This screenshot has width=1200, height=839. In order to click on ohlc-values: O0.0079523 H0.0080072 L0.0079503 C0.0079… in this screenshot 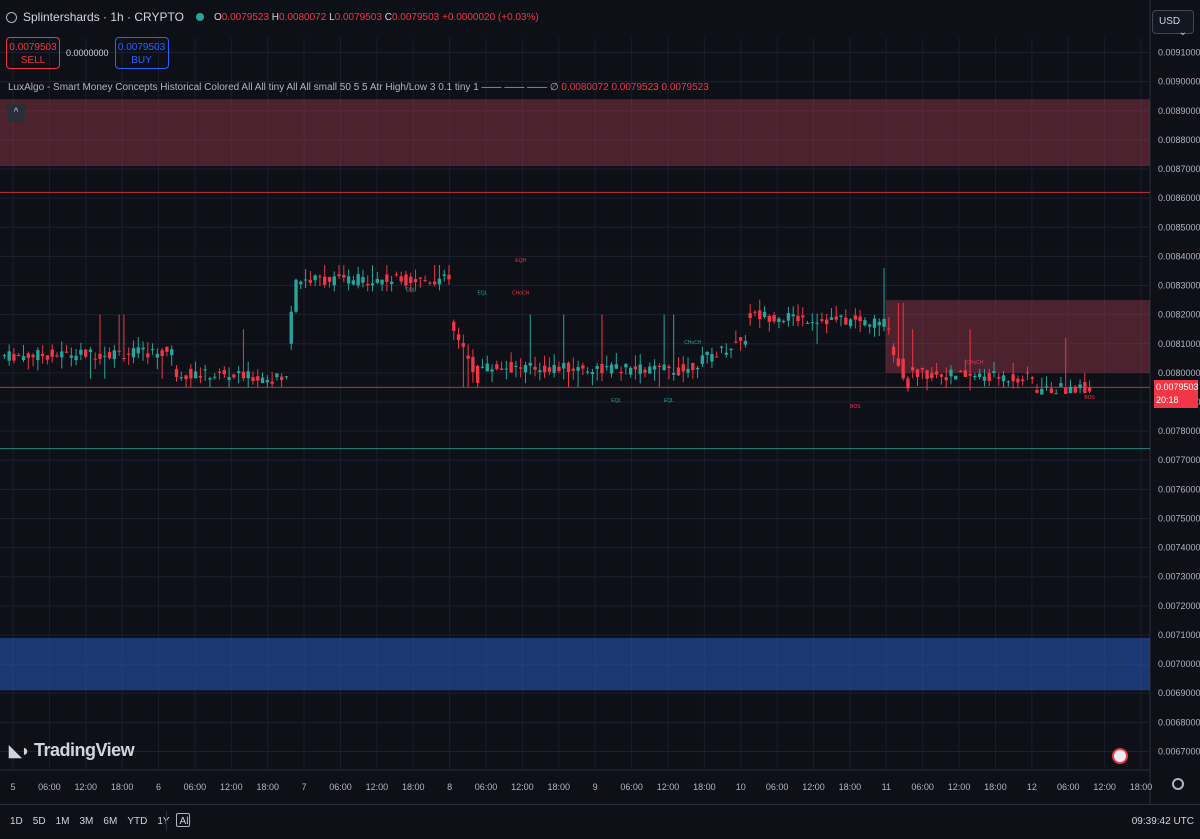, I will do `click(376, 17)`.